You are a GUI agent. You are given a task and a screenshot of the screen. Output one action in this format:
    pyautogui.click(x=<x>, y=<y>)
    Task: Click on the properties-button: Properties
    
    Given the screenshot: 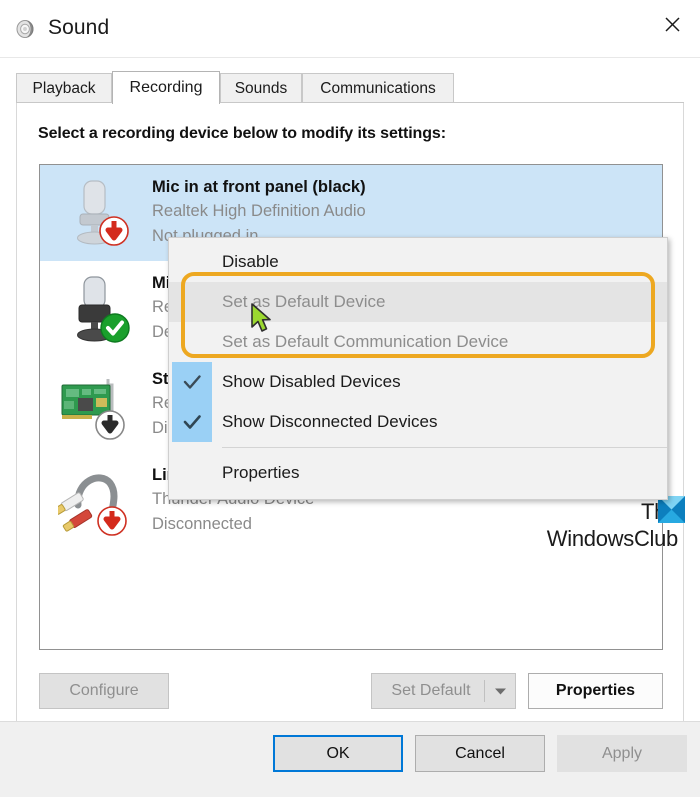 What is the action you would take?
    pyautogui.click(x=595, y=691)
    